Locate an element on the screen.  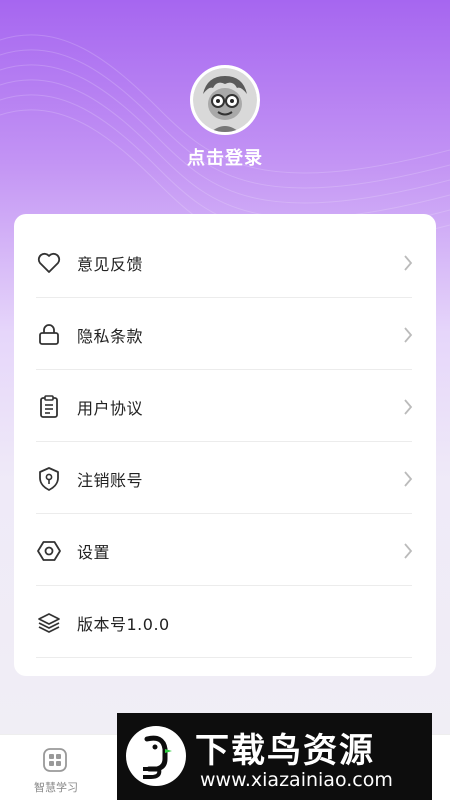
menu-item-label: 隐私条款 is located at coordinates (110, 336).